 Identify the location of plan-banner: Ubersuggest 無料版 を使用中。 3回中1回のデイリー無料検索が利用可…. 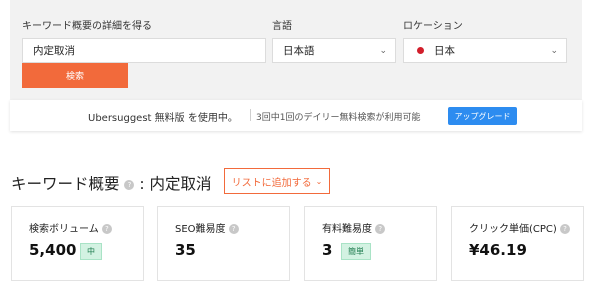
(296, 115).